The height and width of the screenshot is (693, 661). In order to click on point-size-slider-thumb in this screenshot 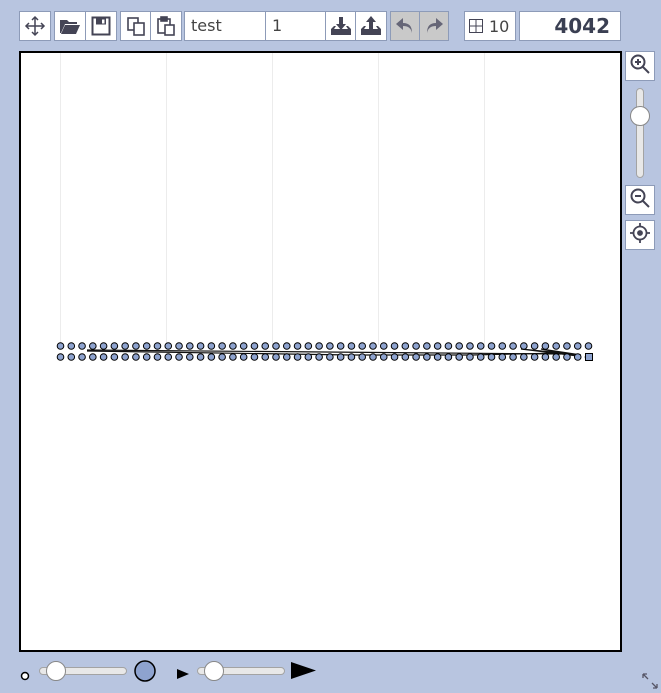, I will do `click(56, 671)`.